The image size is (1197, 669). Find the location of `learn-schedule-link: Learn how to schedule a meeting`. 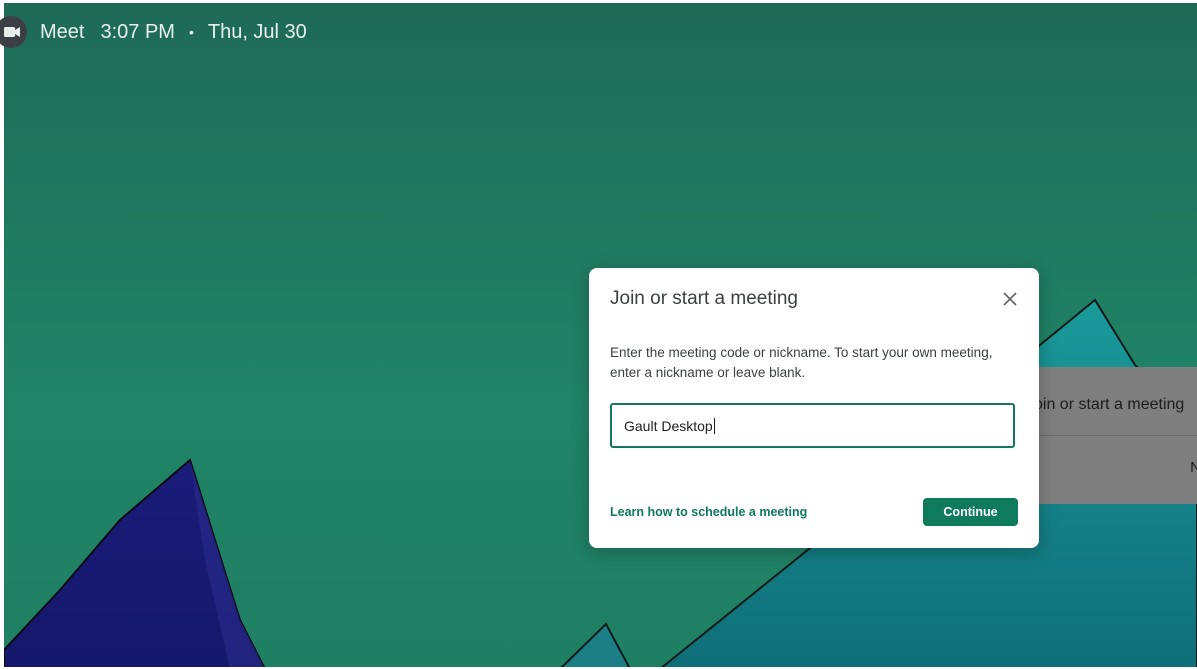

learn-schedule-link: Learn how to schedule a meeting is located at coordinates (708, 512).